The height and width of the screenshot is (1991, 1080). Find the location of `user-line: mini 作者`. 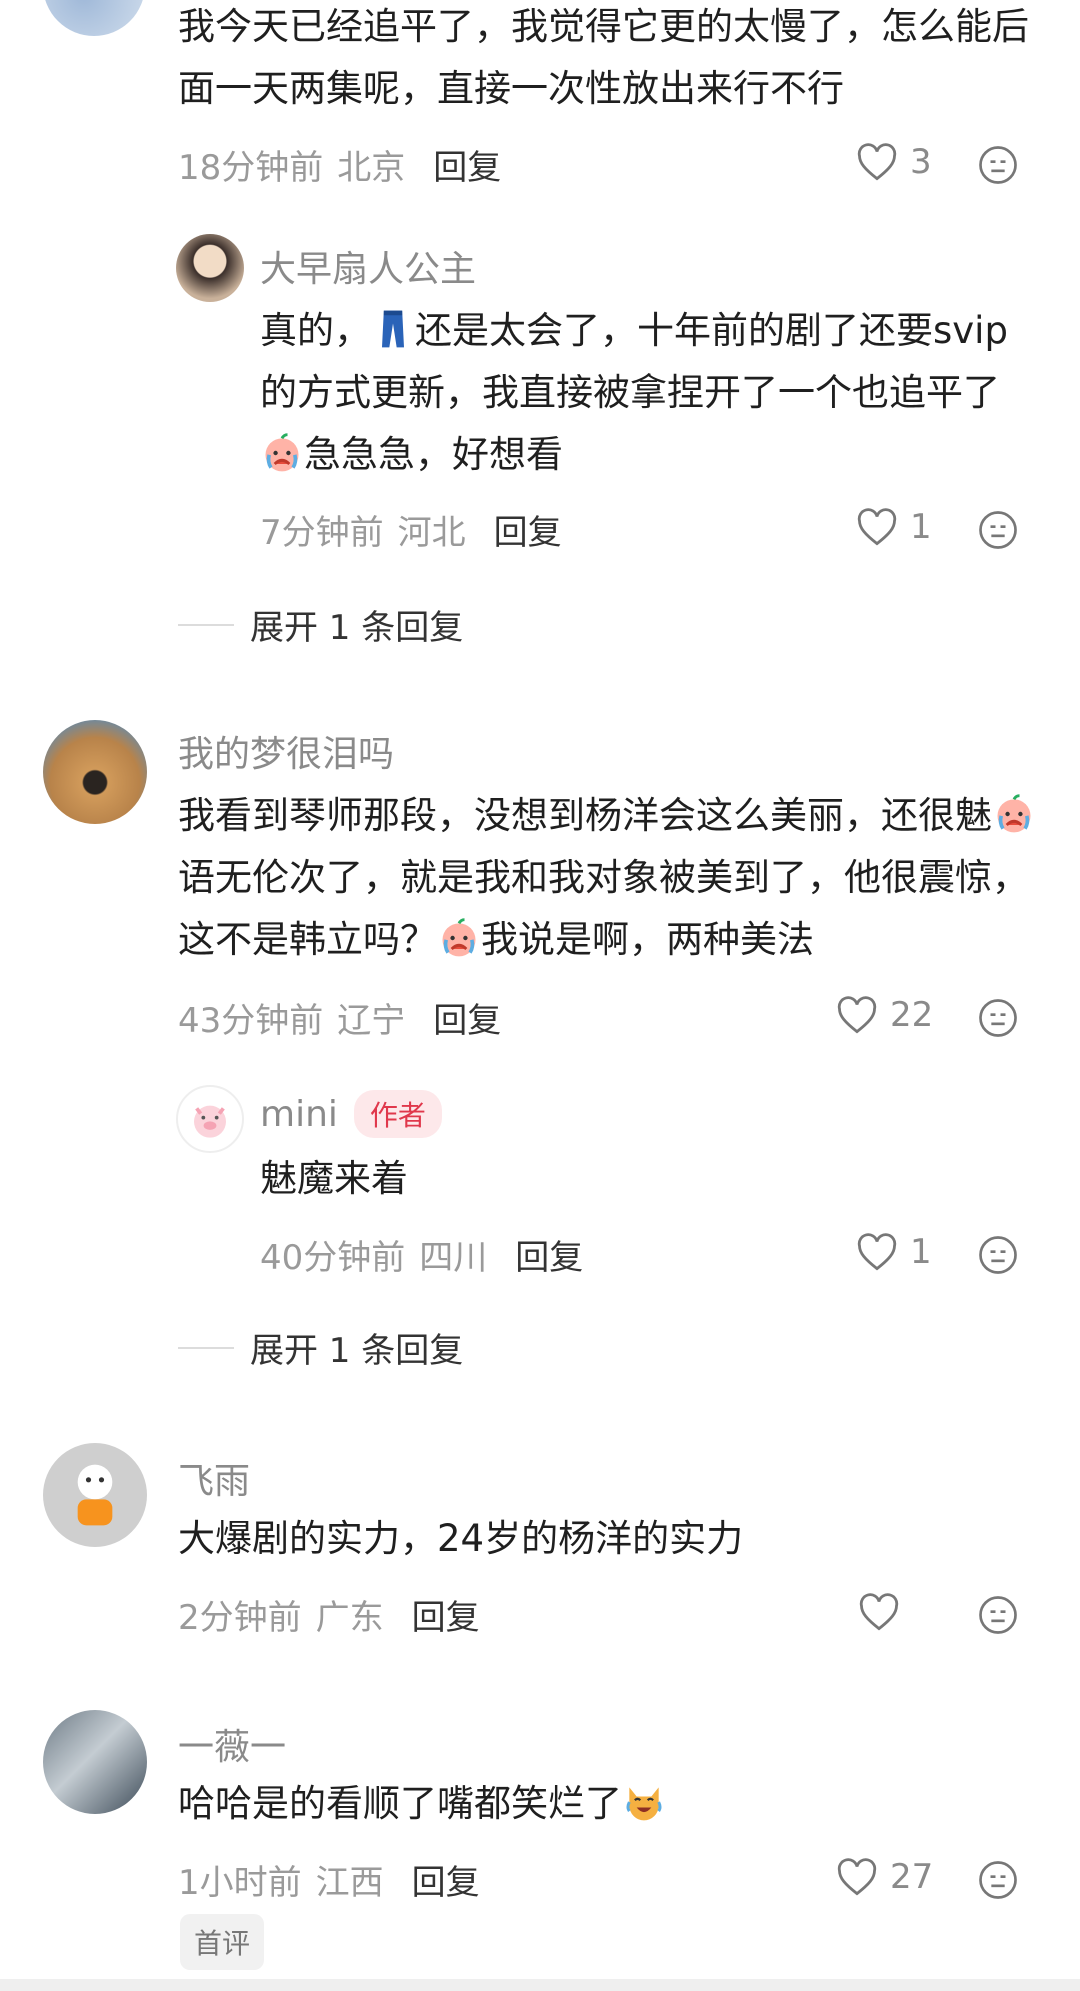

user-line: mini 作者 is located at coordinates (351, 1114).